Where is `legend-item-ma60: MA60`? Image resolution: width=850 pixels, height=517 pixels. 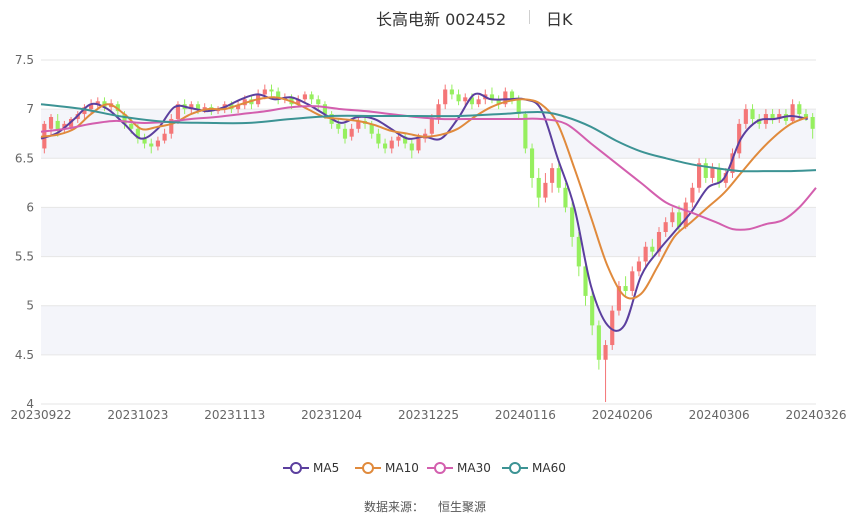
legend-item-ma60: MA60 is located at coordinates (534, 468).